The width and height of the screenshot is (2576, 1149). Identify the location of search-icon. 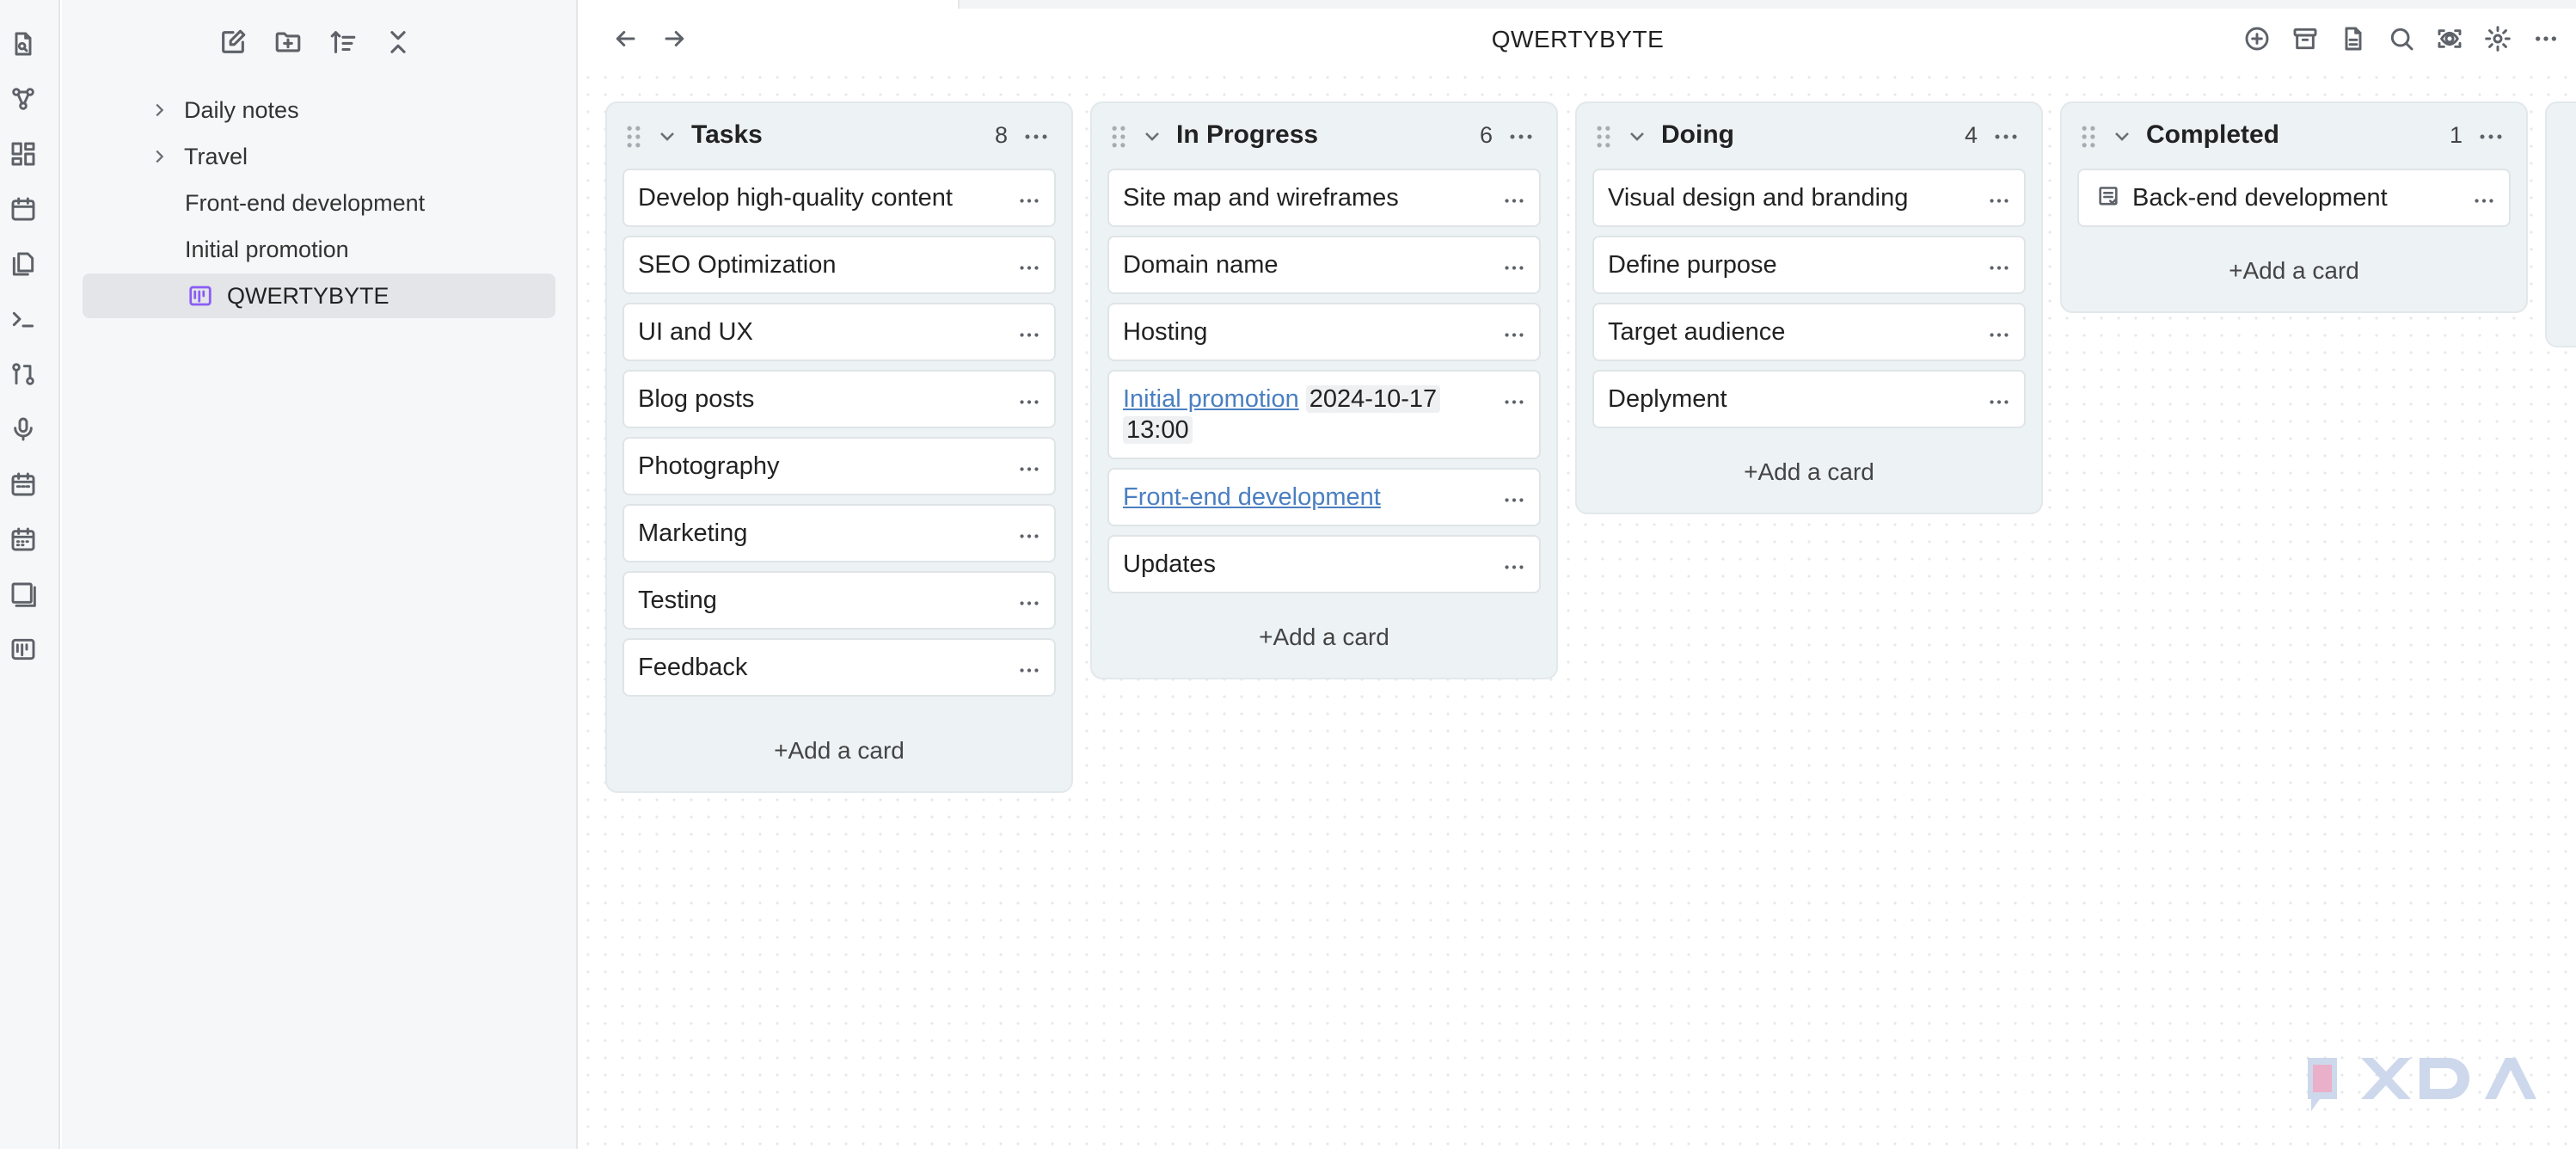
(2401, 39).